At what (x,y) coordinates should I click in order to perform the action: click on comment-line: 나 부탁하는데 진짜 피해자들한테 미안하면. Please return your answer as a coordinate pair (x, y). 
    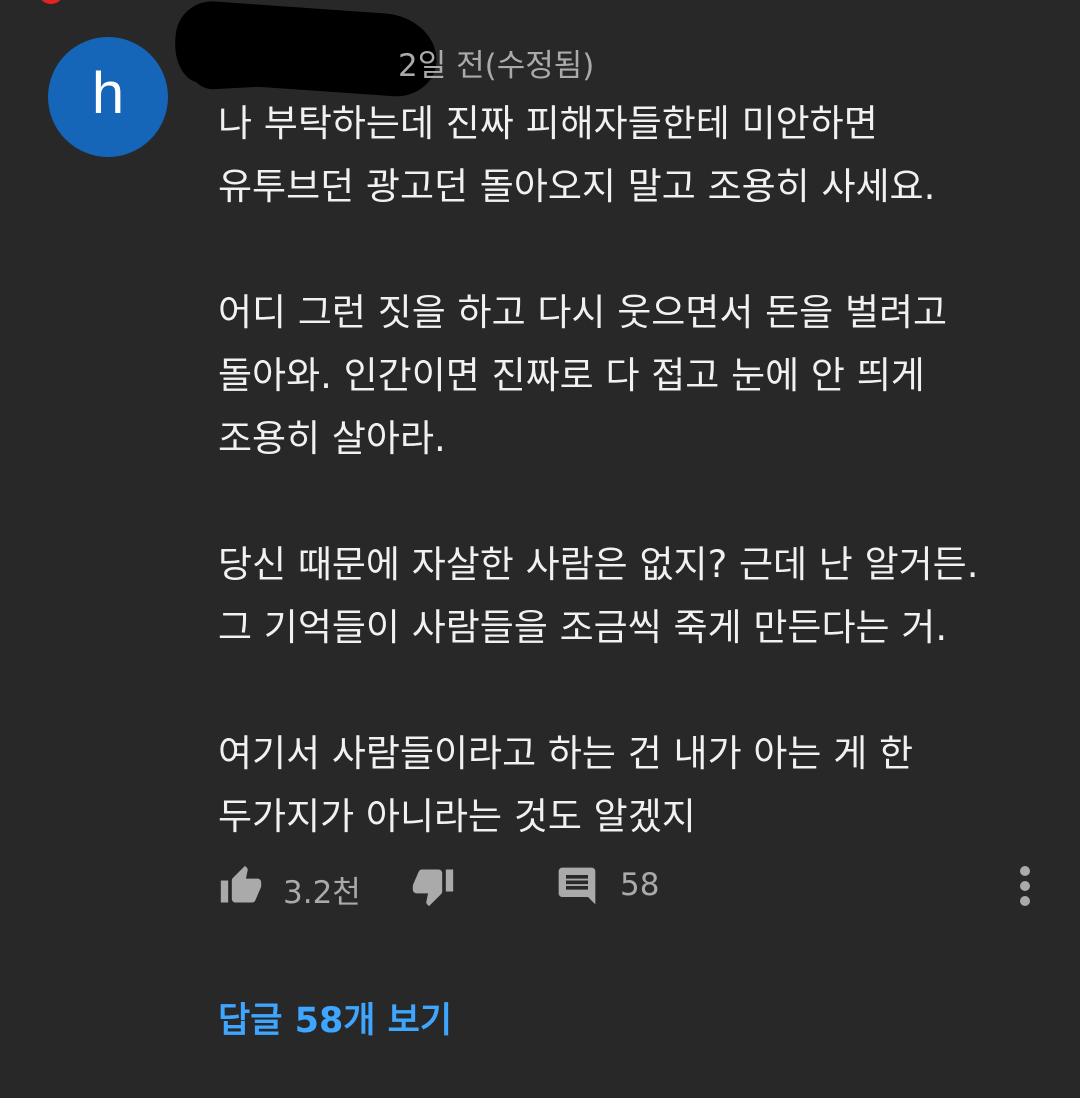
    Looking at the image, I should click on (548, 123).